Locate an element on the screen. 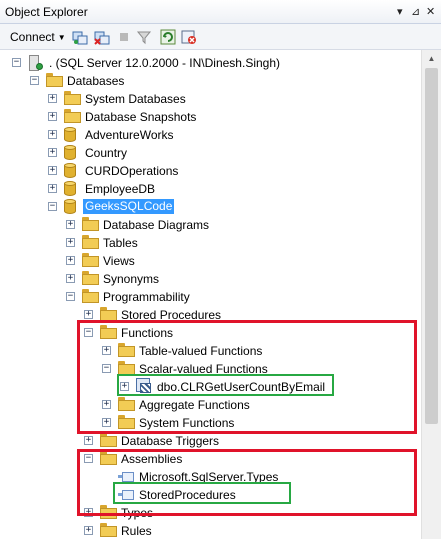 The height and width of the screenshot is (539, 441). activity-monitor-icon is located at coordinates (189, 37).